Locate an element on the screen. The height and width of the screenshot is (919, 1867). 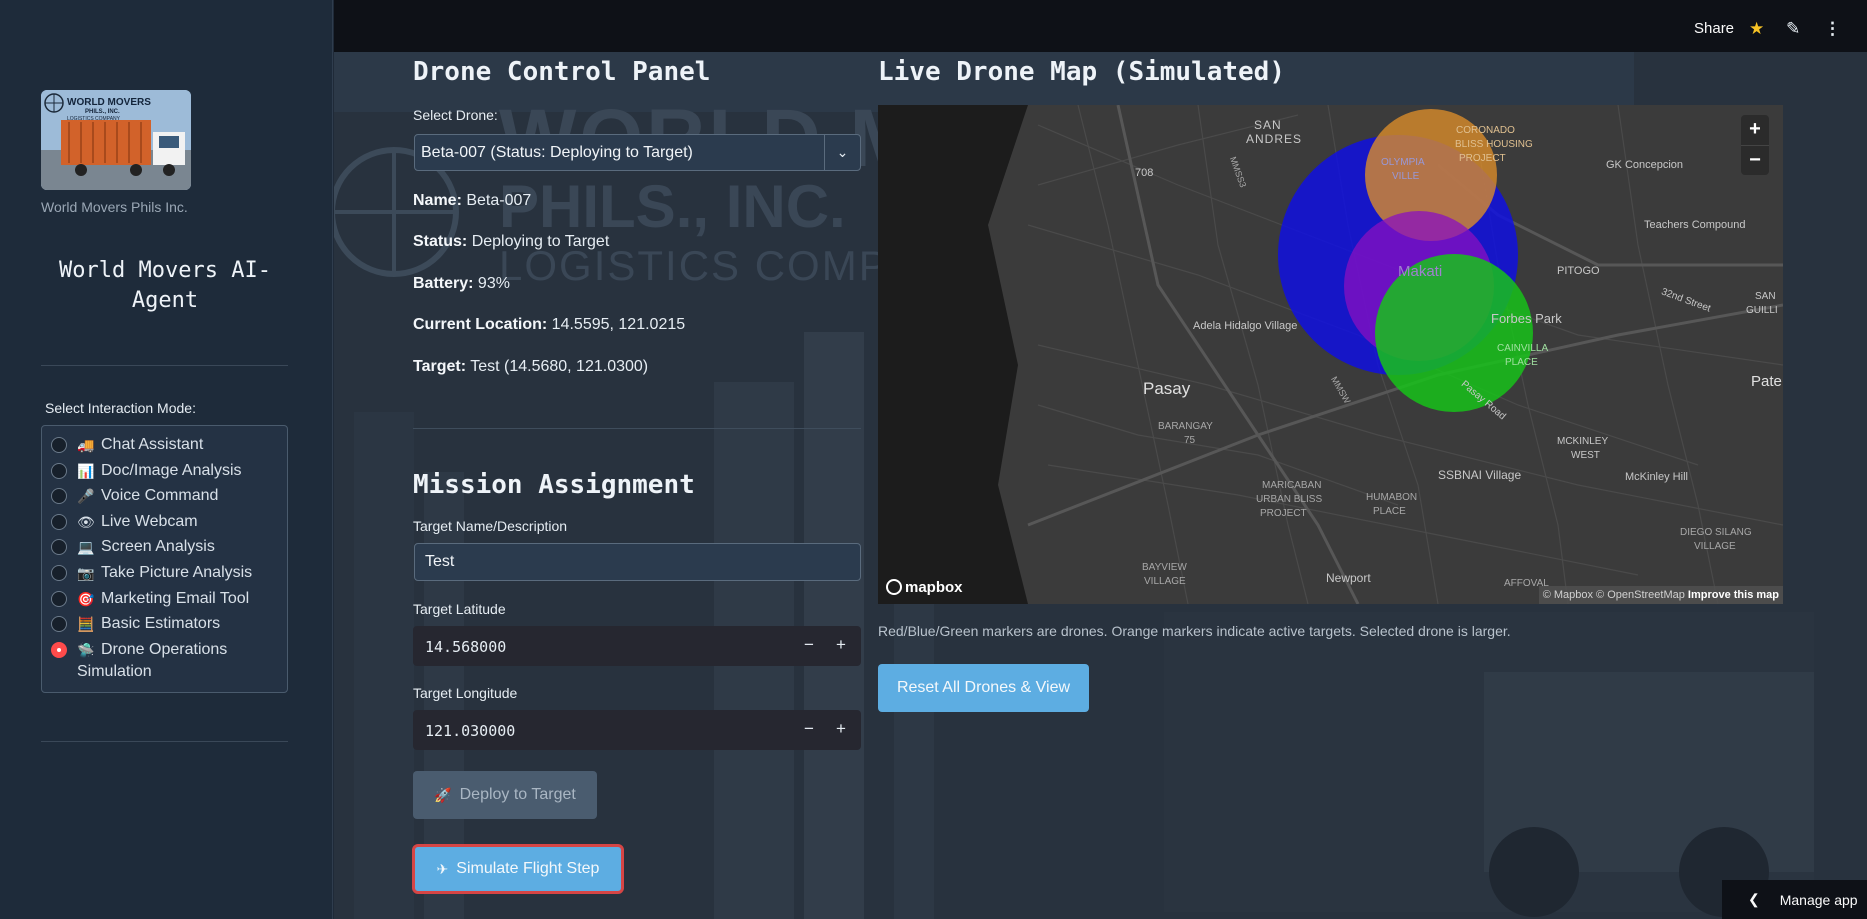
mission-title: Mission Assignment is located at coordinates (554, 485).